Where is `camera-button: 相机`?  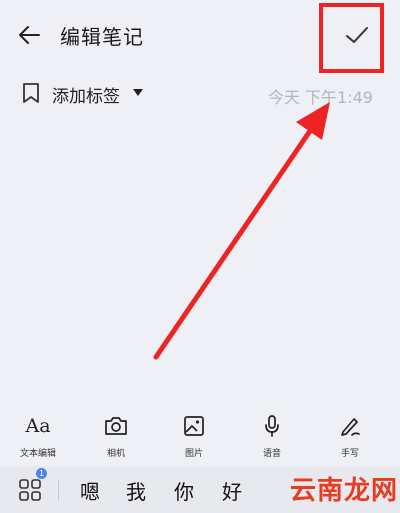 camera-button: 相机 is located at coordinates (116, 439).